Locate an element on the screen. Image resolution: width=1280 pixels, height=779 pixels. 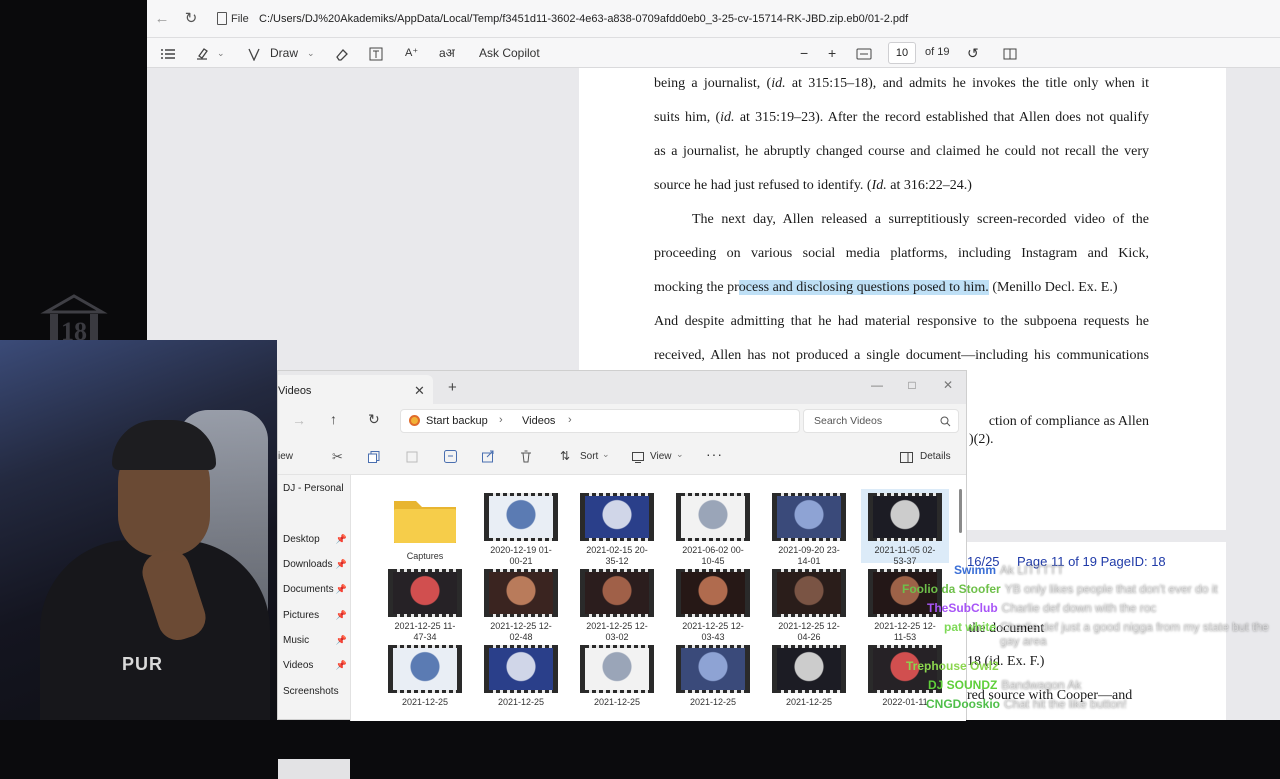
video-file-item: 2021-12-25 12-03-02 is located at coordinates (617, 603).